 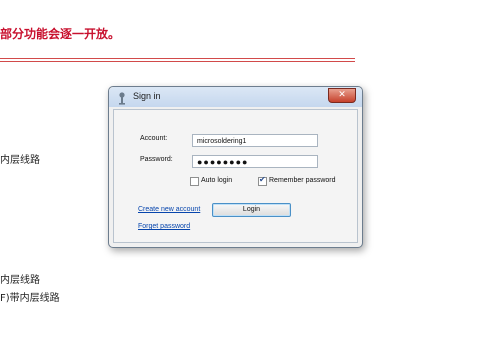 What do you see at coordinates (251, 210) in the screenshot?
I see `login-button: Login` at bounding box center [251, 210].